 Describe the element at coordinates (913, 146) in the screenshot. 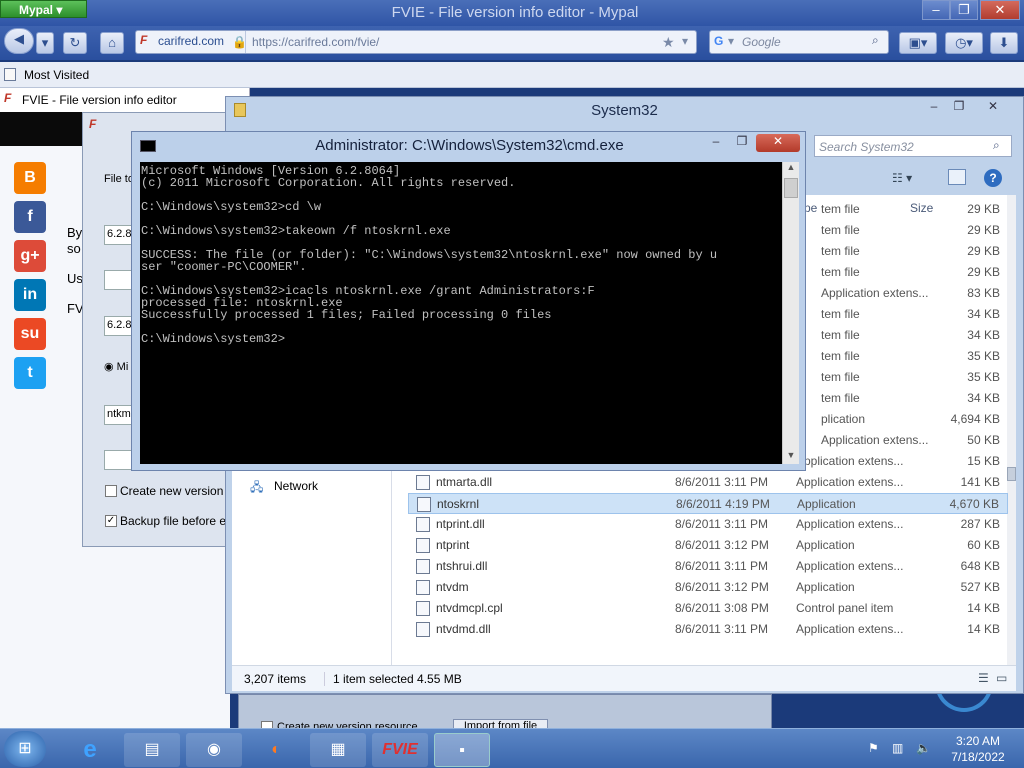

I see `explorer-search-input: Search System32 ⌕` at that location.